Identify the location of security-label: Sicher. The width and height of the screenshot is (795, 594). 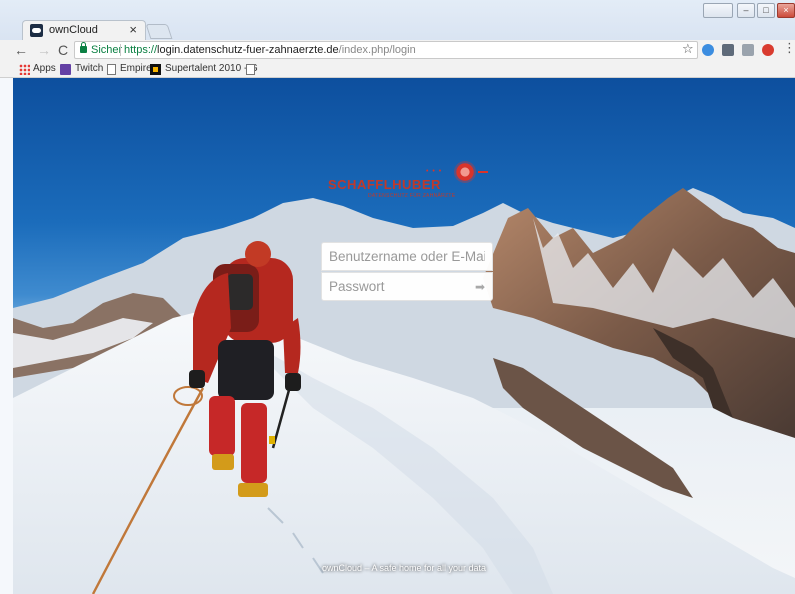
(107, 50).